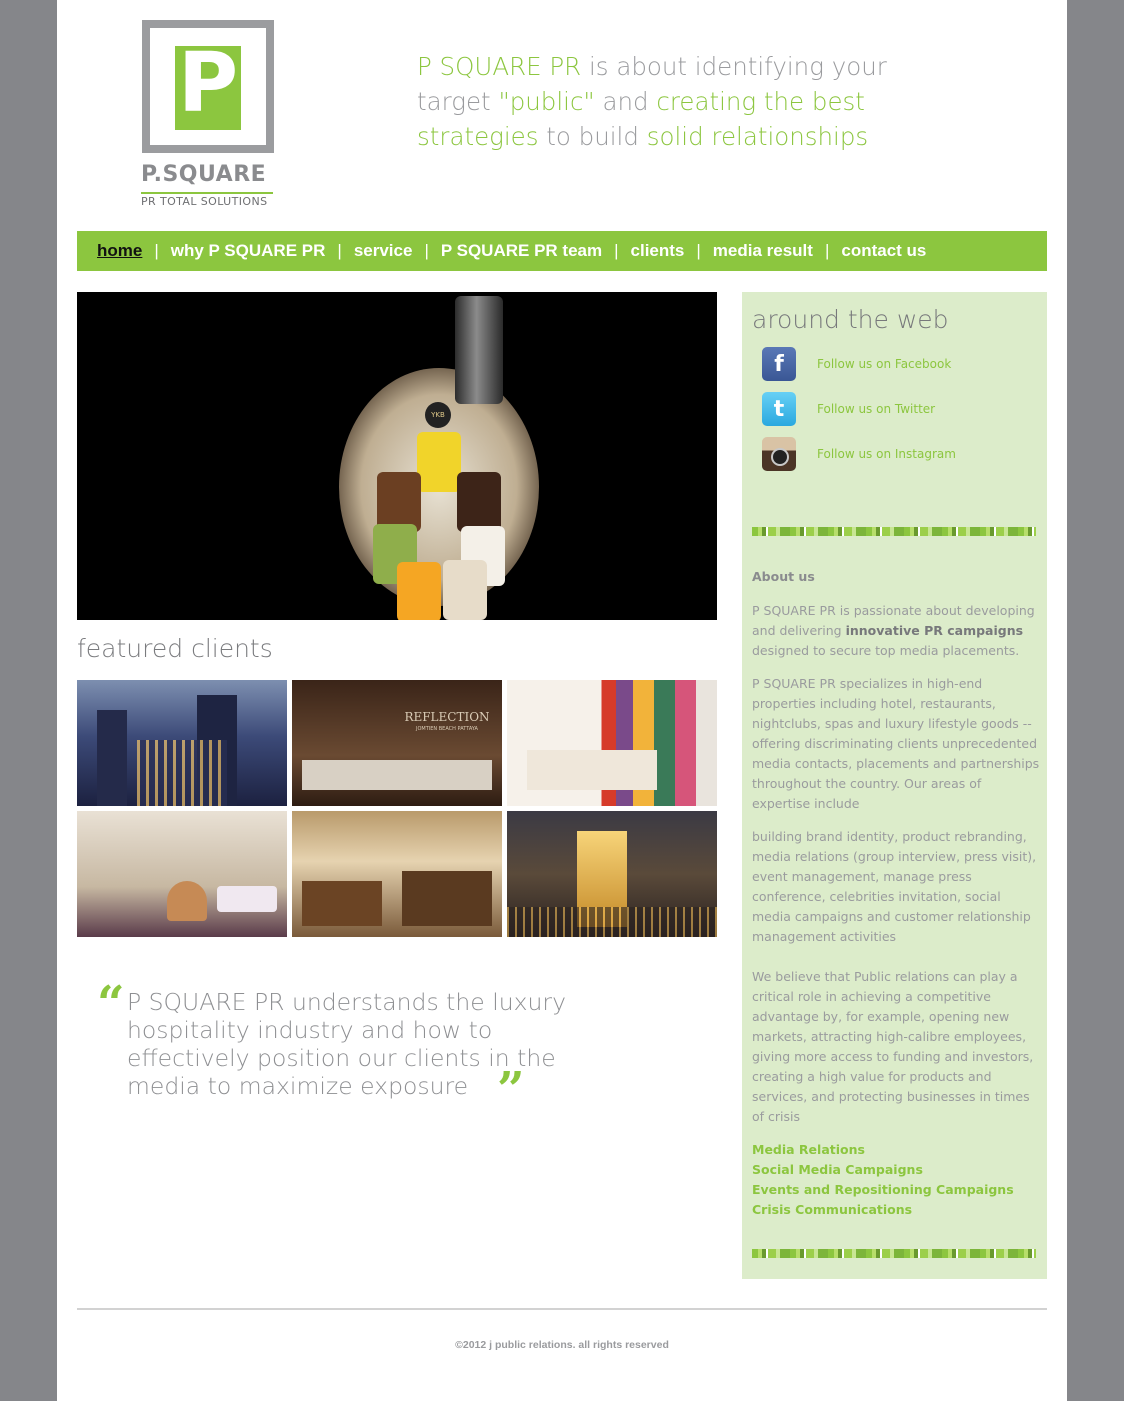  I want to click on client-tile-buffet, so click(397, 874).